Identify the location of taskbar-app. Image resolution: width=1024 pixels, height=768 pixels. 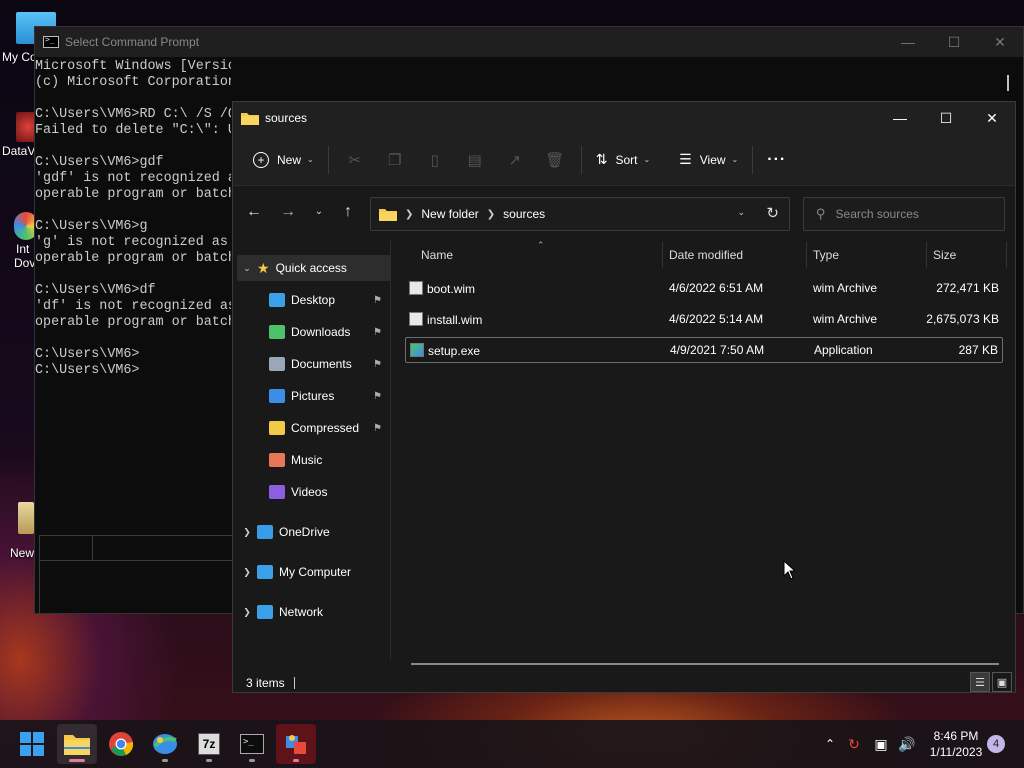
(296, 744).